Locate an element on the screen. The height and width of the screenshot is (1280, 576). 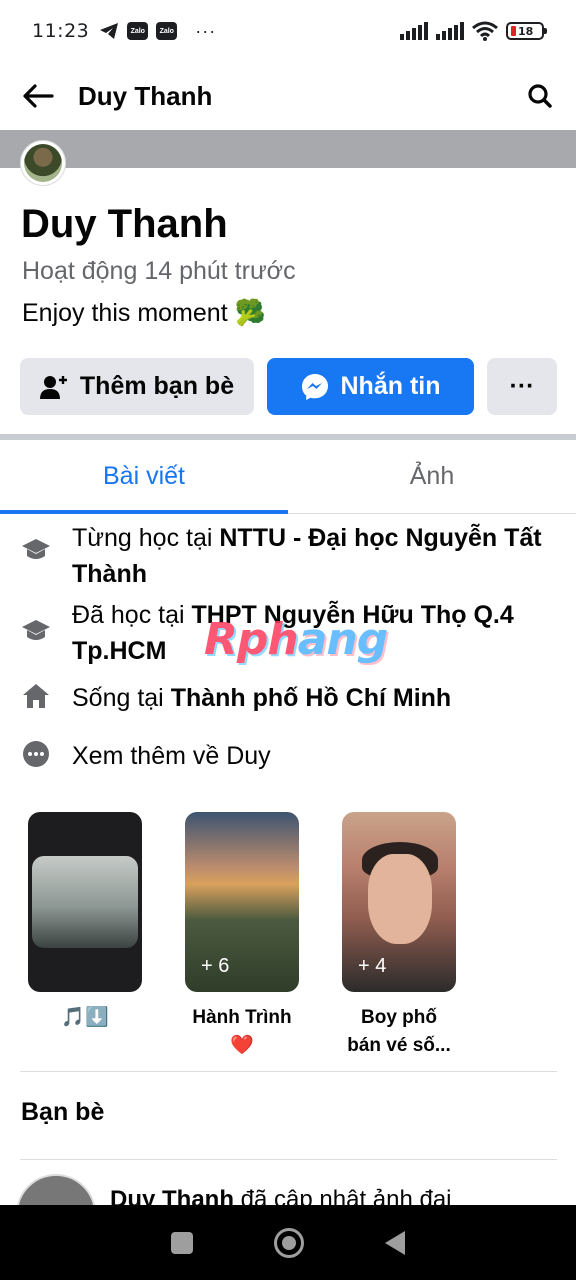
wifi-icon is located at coordinates (485, 31).